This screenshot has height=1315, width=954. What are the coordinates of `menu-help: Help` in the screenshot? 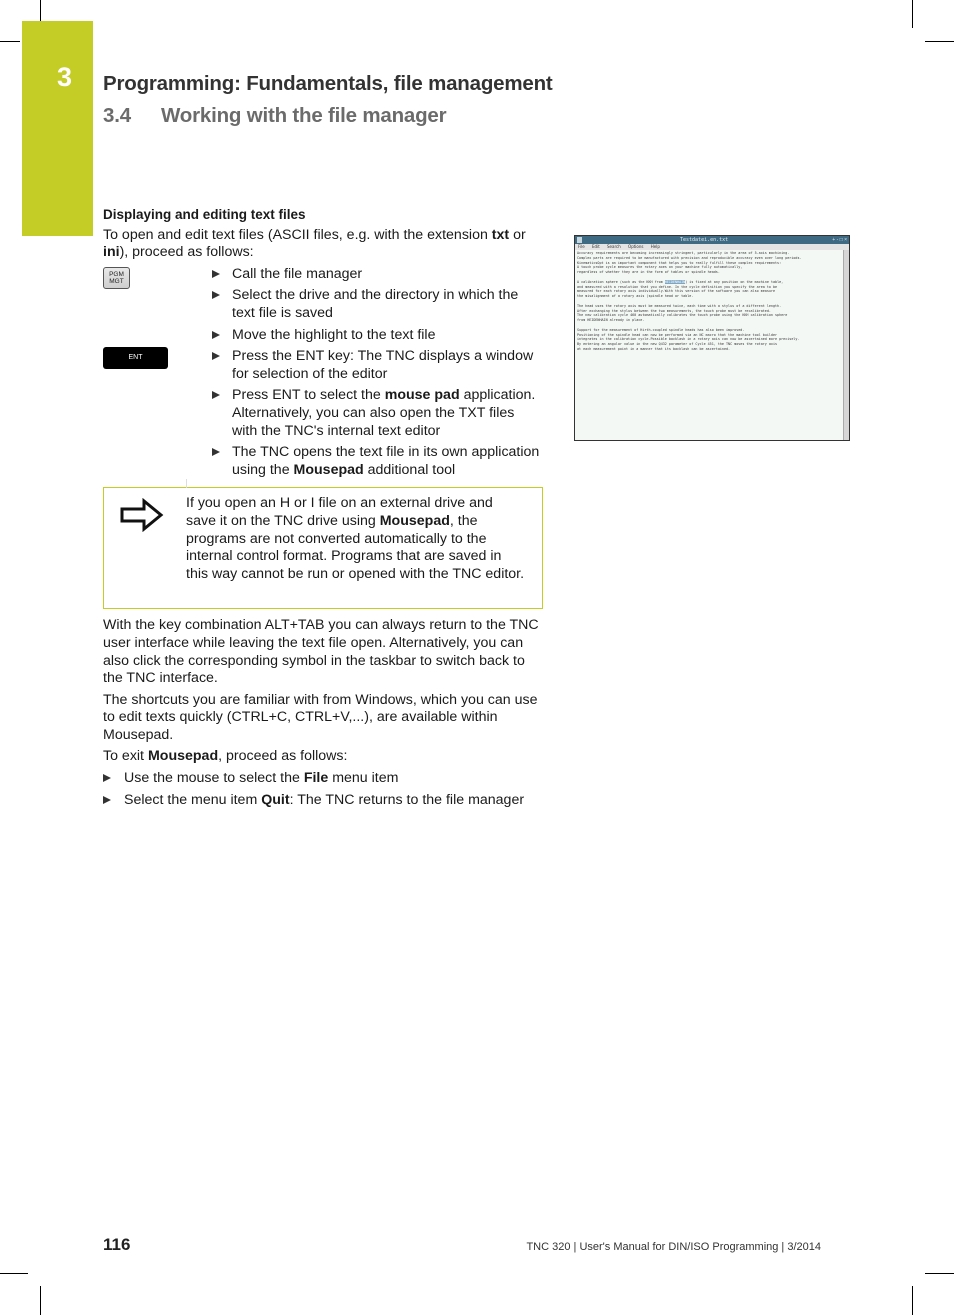 It's located at (655, 246).